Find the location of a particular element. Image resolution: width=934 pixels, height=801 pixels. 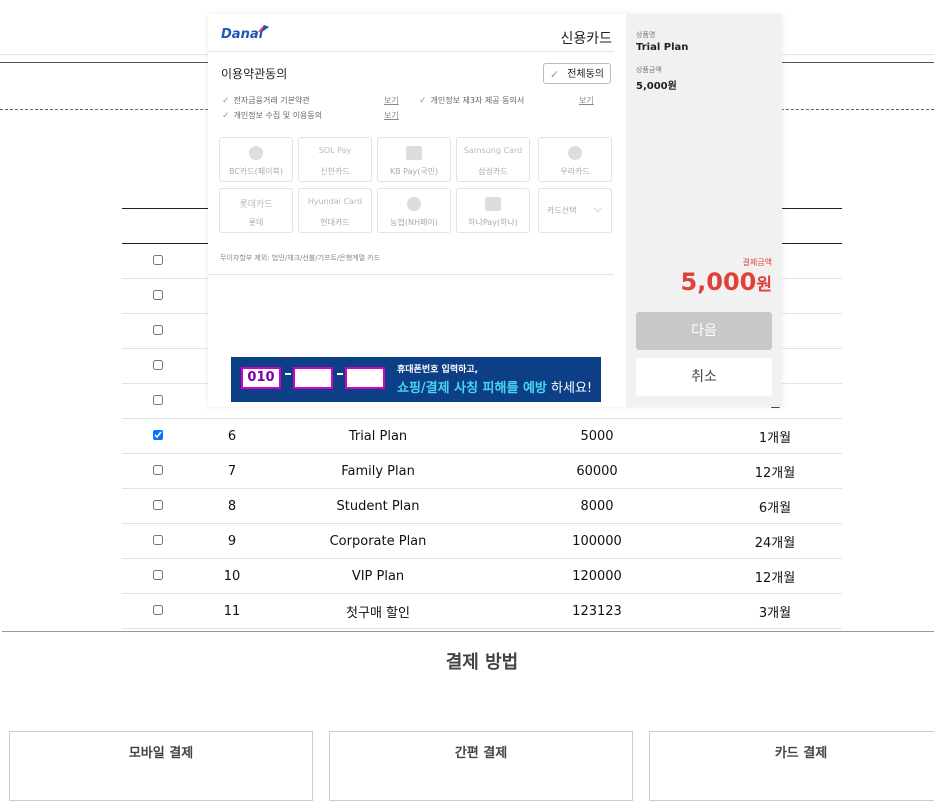

card-kb: KB Pay(국민) is located at coordinates (414, 159).